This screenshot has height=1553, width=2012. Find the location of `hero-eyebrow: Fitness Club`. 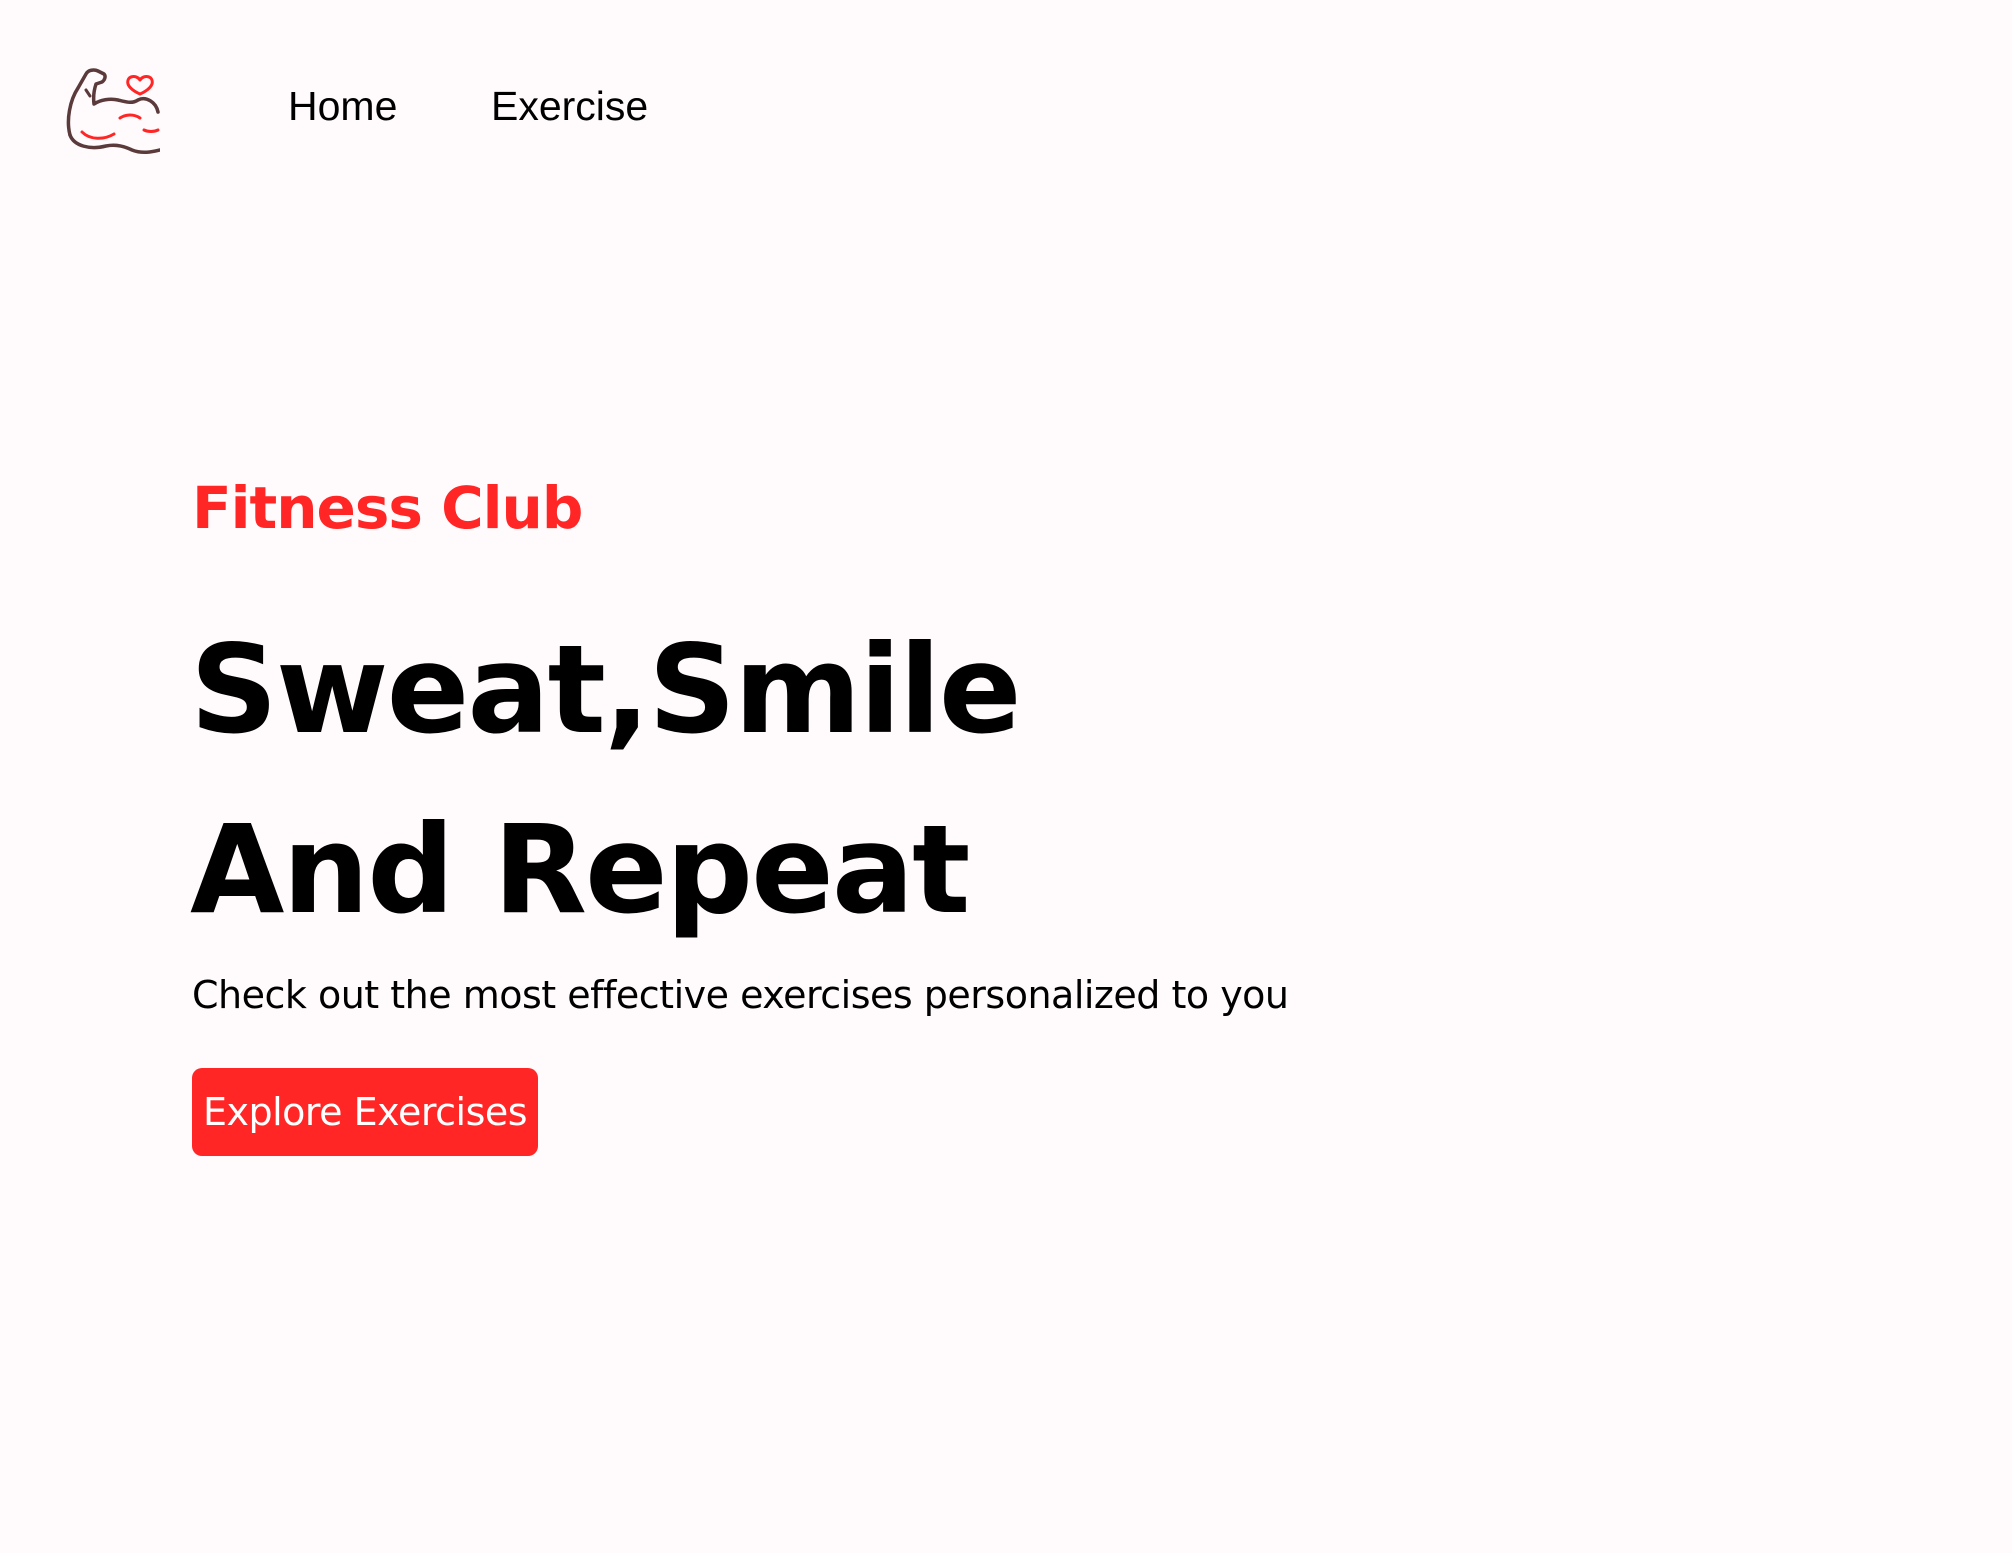

hero-eyebrow: Fitness Club is located at coordinates (387, 508).